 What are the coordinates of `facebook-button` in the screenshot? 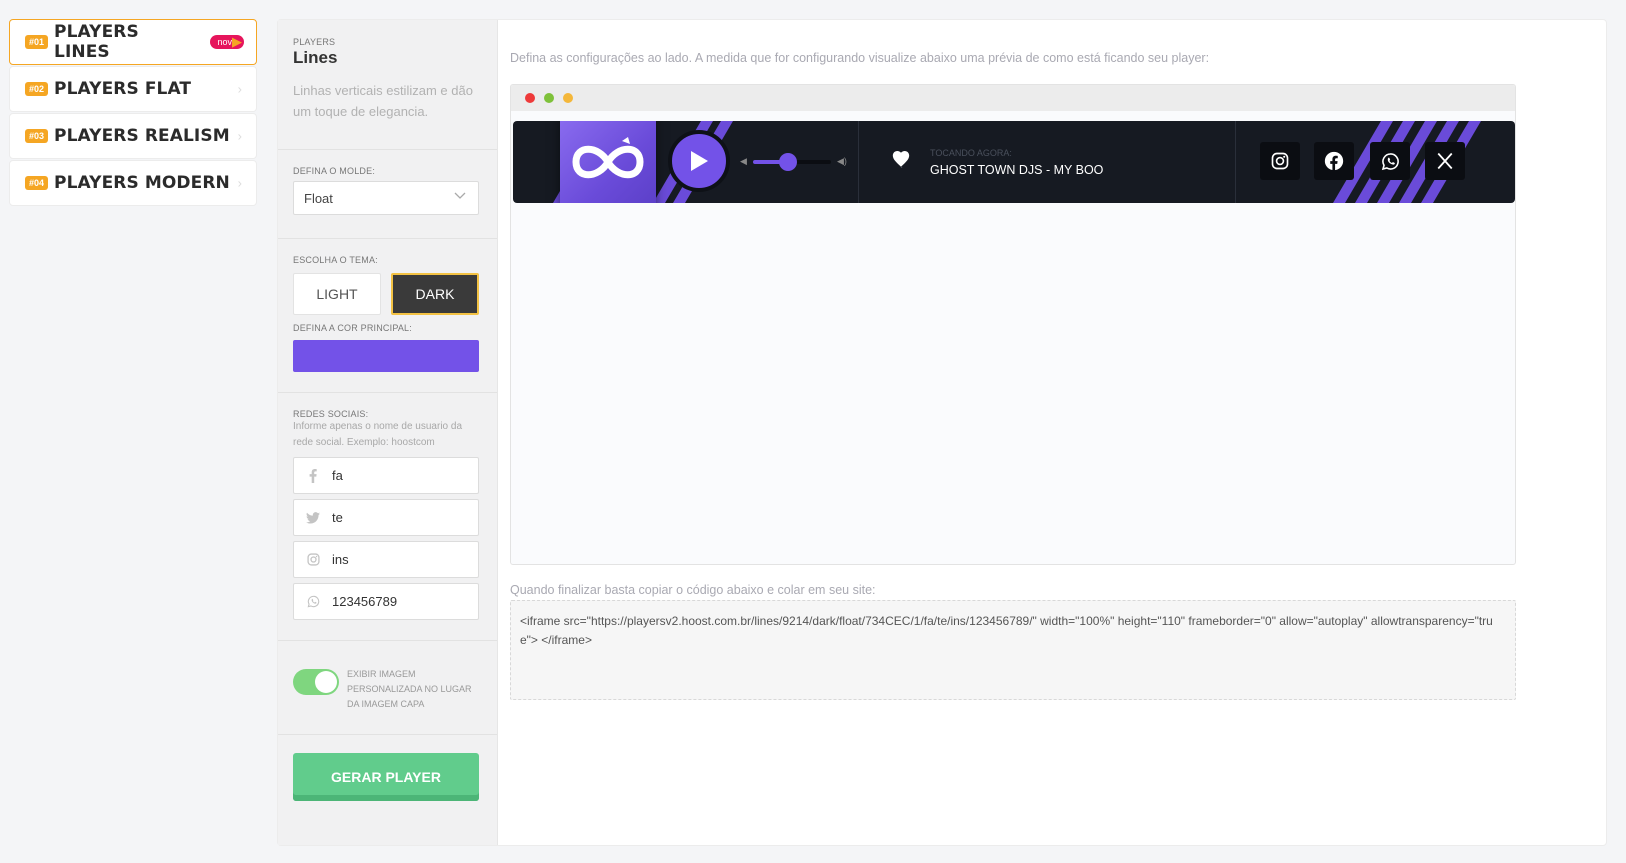 It's located at (1334, 161).